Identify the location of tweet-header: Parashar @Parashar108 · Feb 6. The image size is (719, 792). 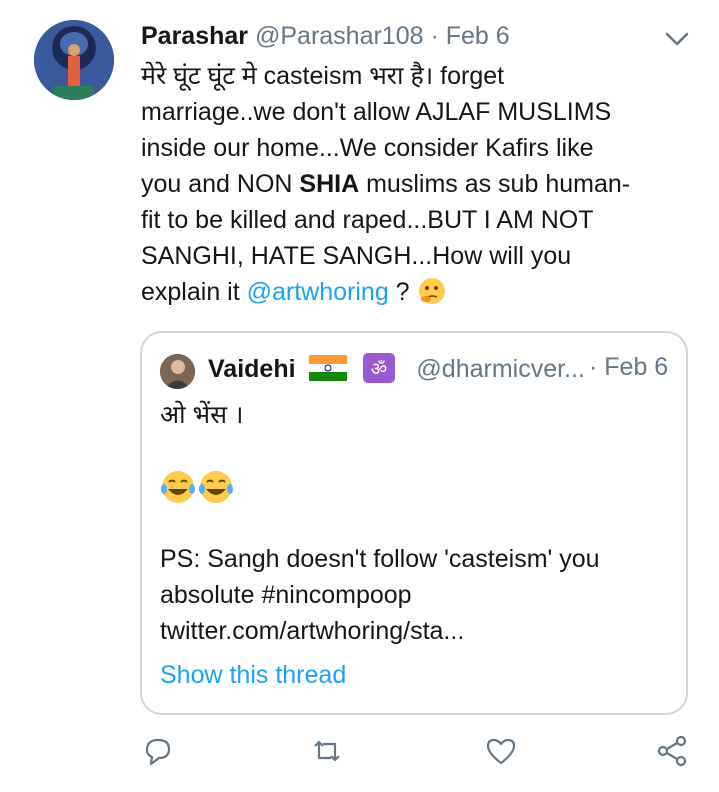
(430, 39).